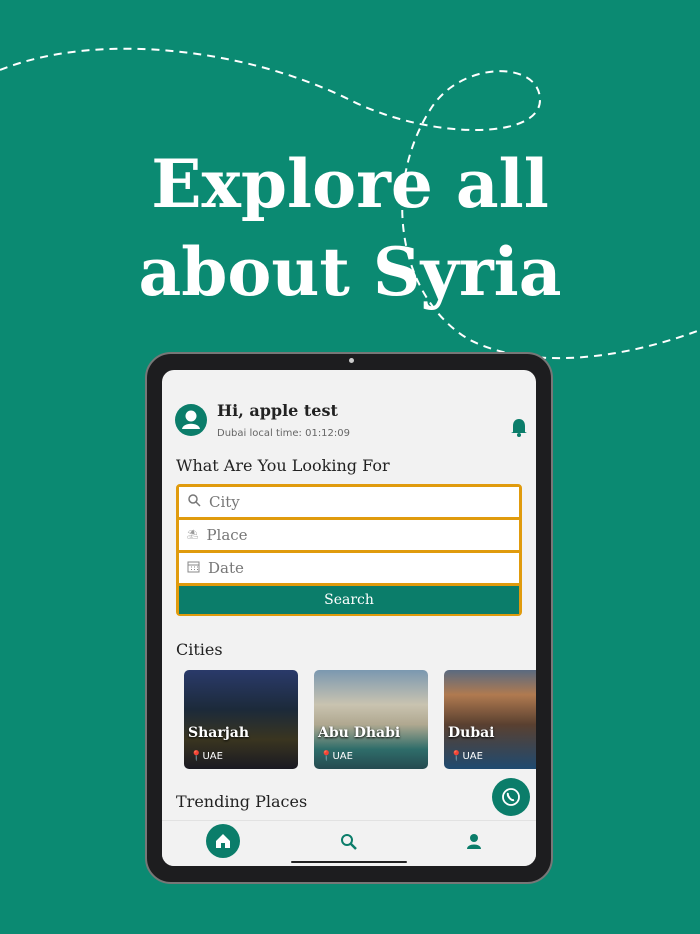  What do you see at coordinates (349, 535) in the screenshot?
I see `place-input: ⛱ Place` at bounding box center [349, 535].